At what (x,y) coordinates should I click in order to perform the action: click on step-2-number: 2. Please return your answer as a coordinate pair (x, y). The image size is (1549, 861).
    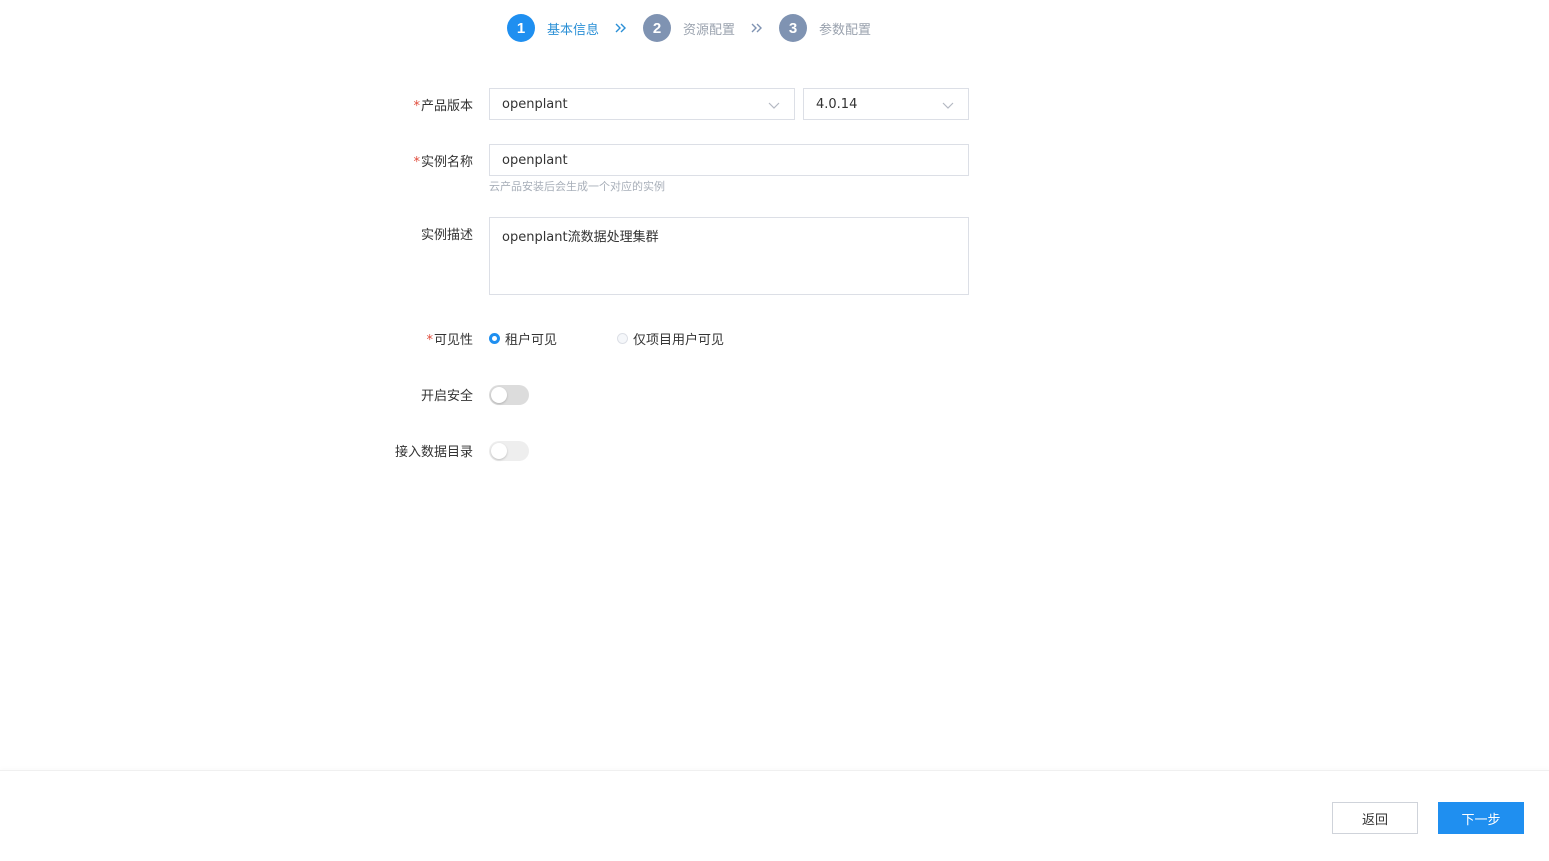
    Looking at the image, I should click on (657, 28).